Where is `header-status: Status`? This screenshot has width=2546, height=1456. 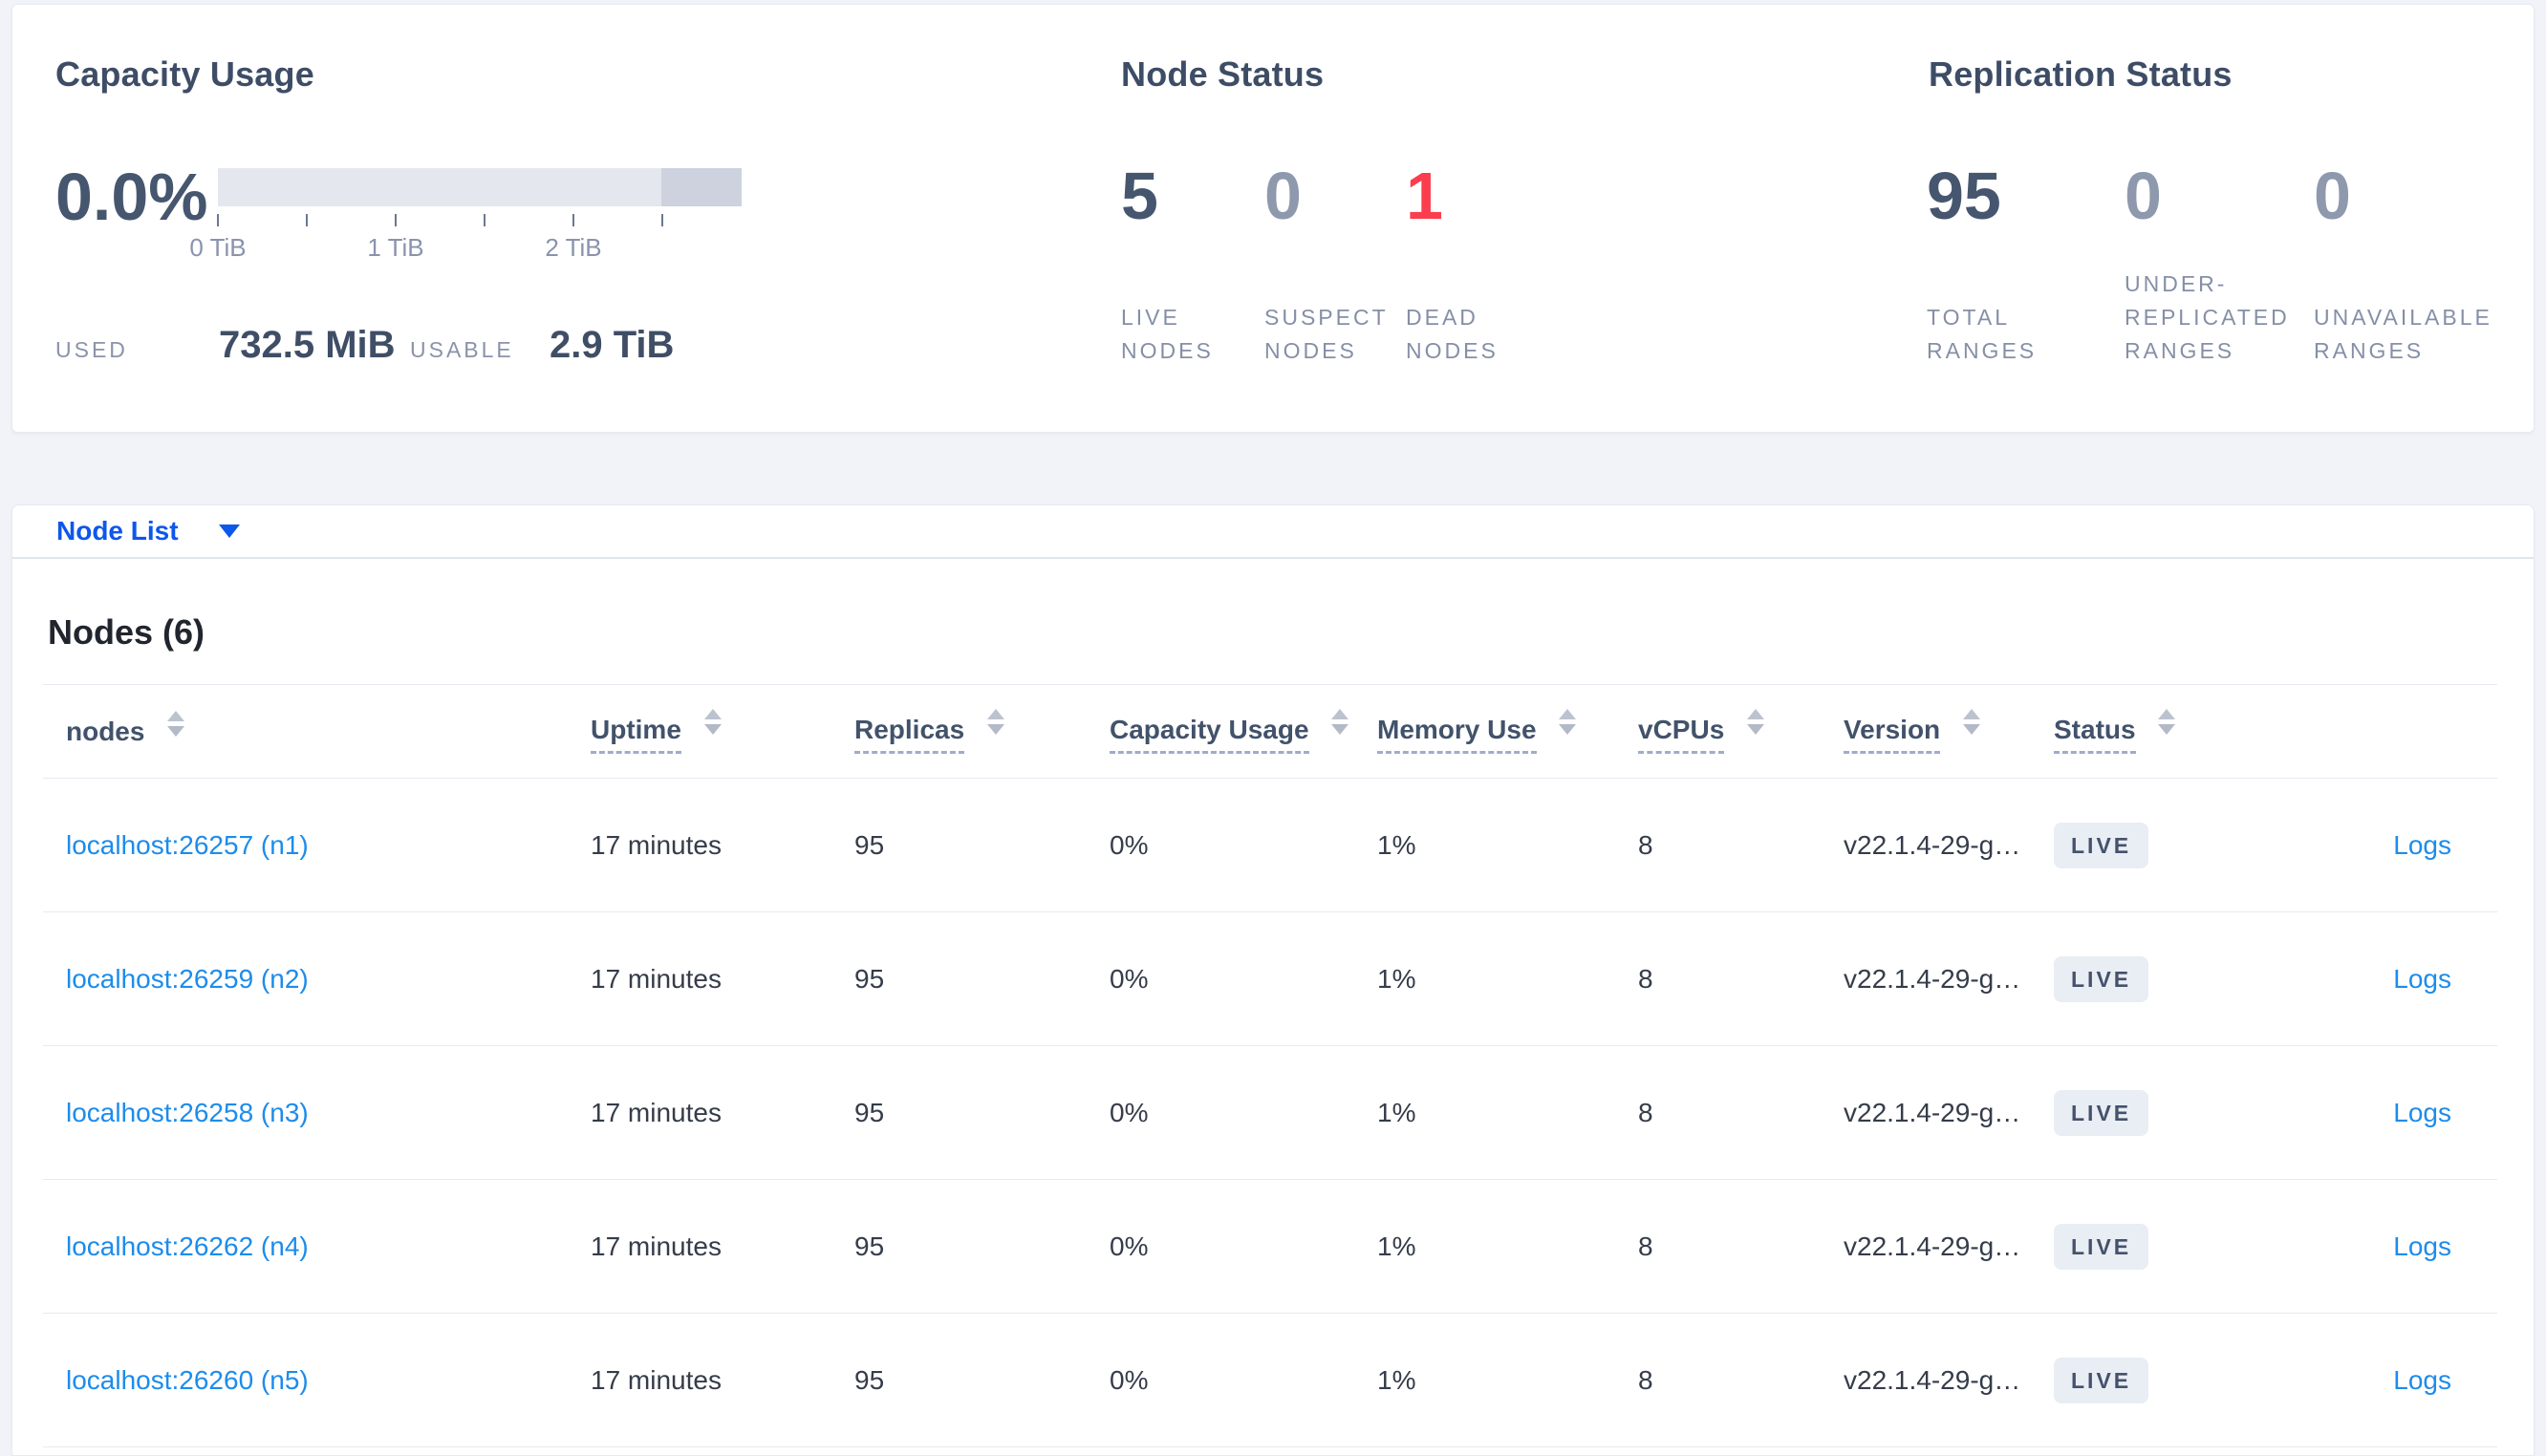
header-status: Status is located at coordinates (2155, 731).